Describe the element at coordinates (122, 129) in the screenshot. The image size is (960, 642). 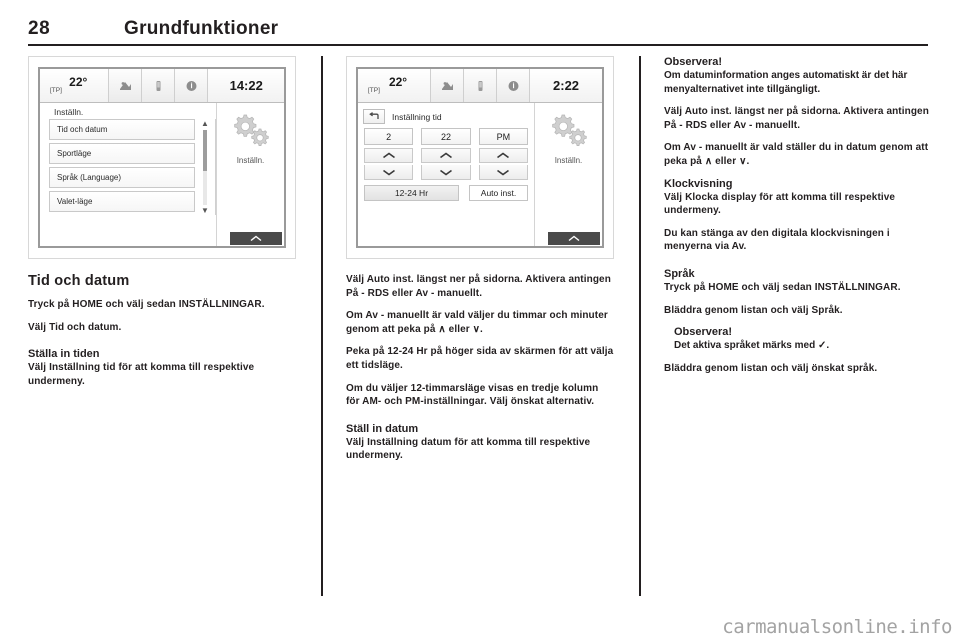
I see `list-item: Tid och datum` at that location.